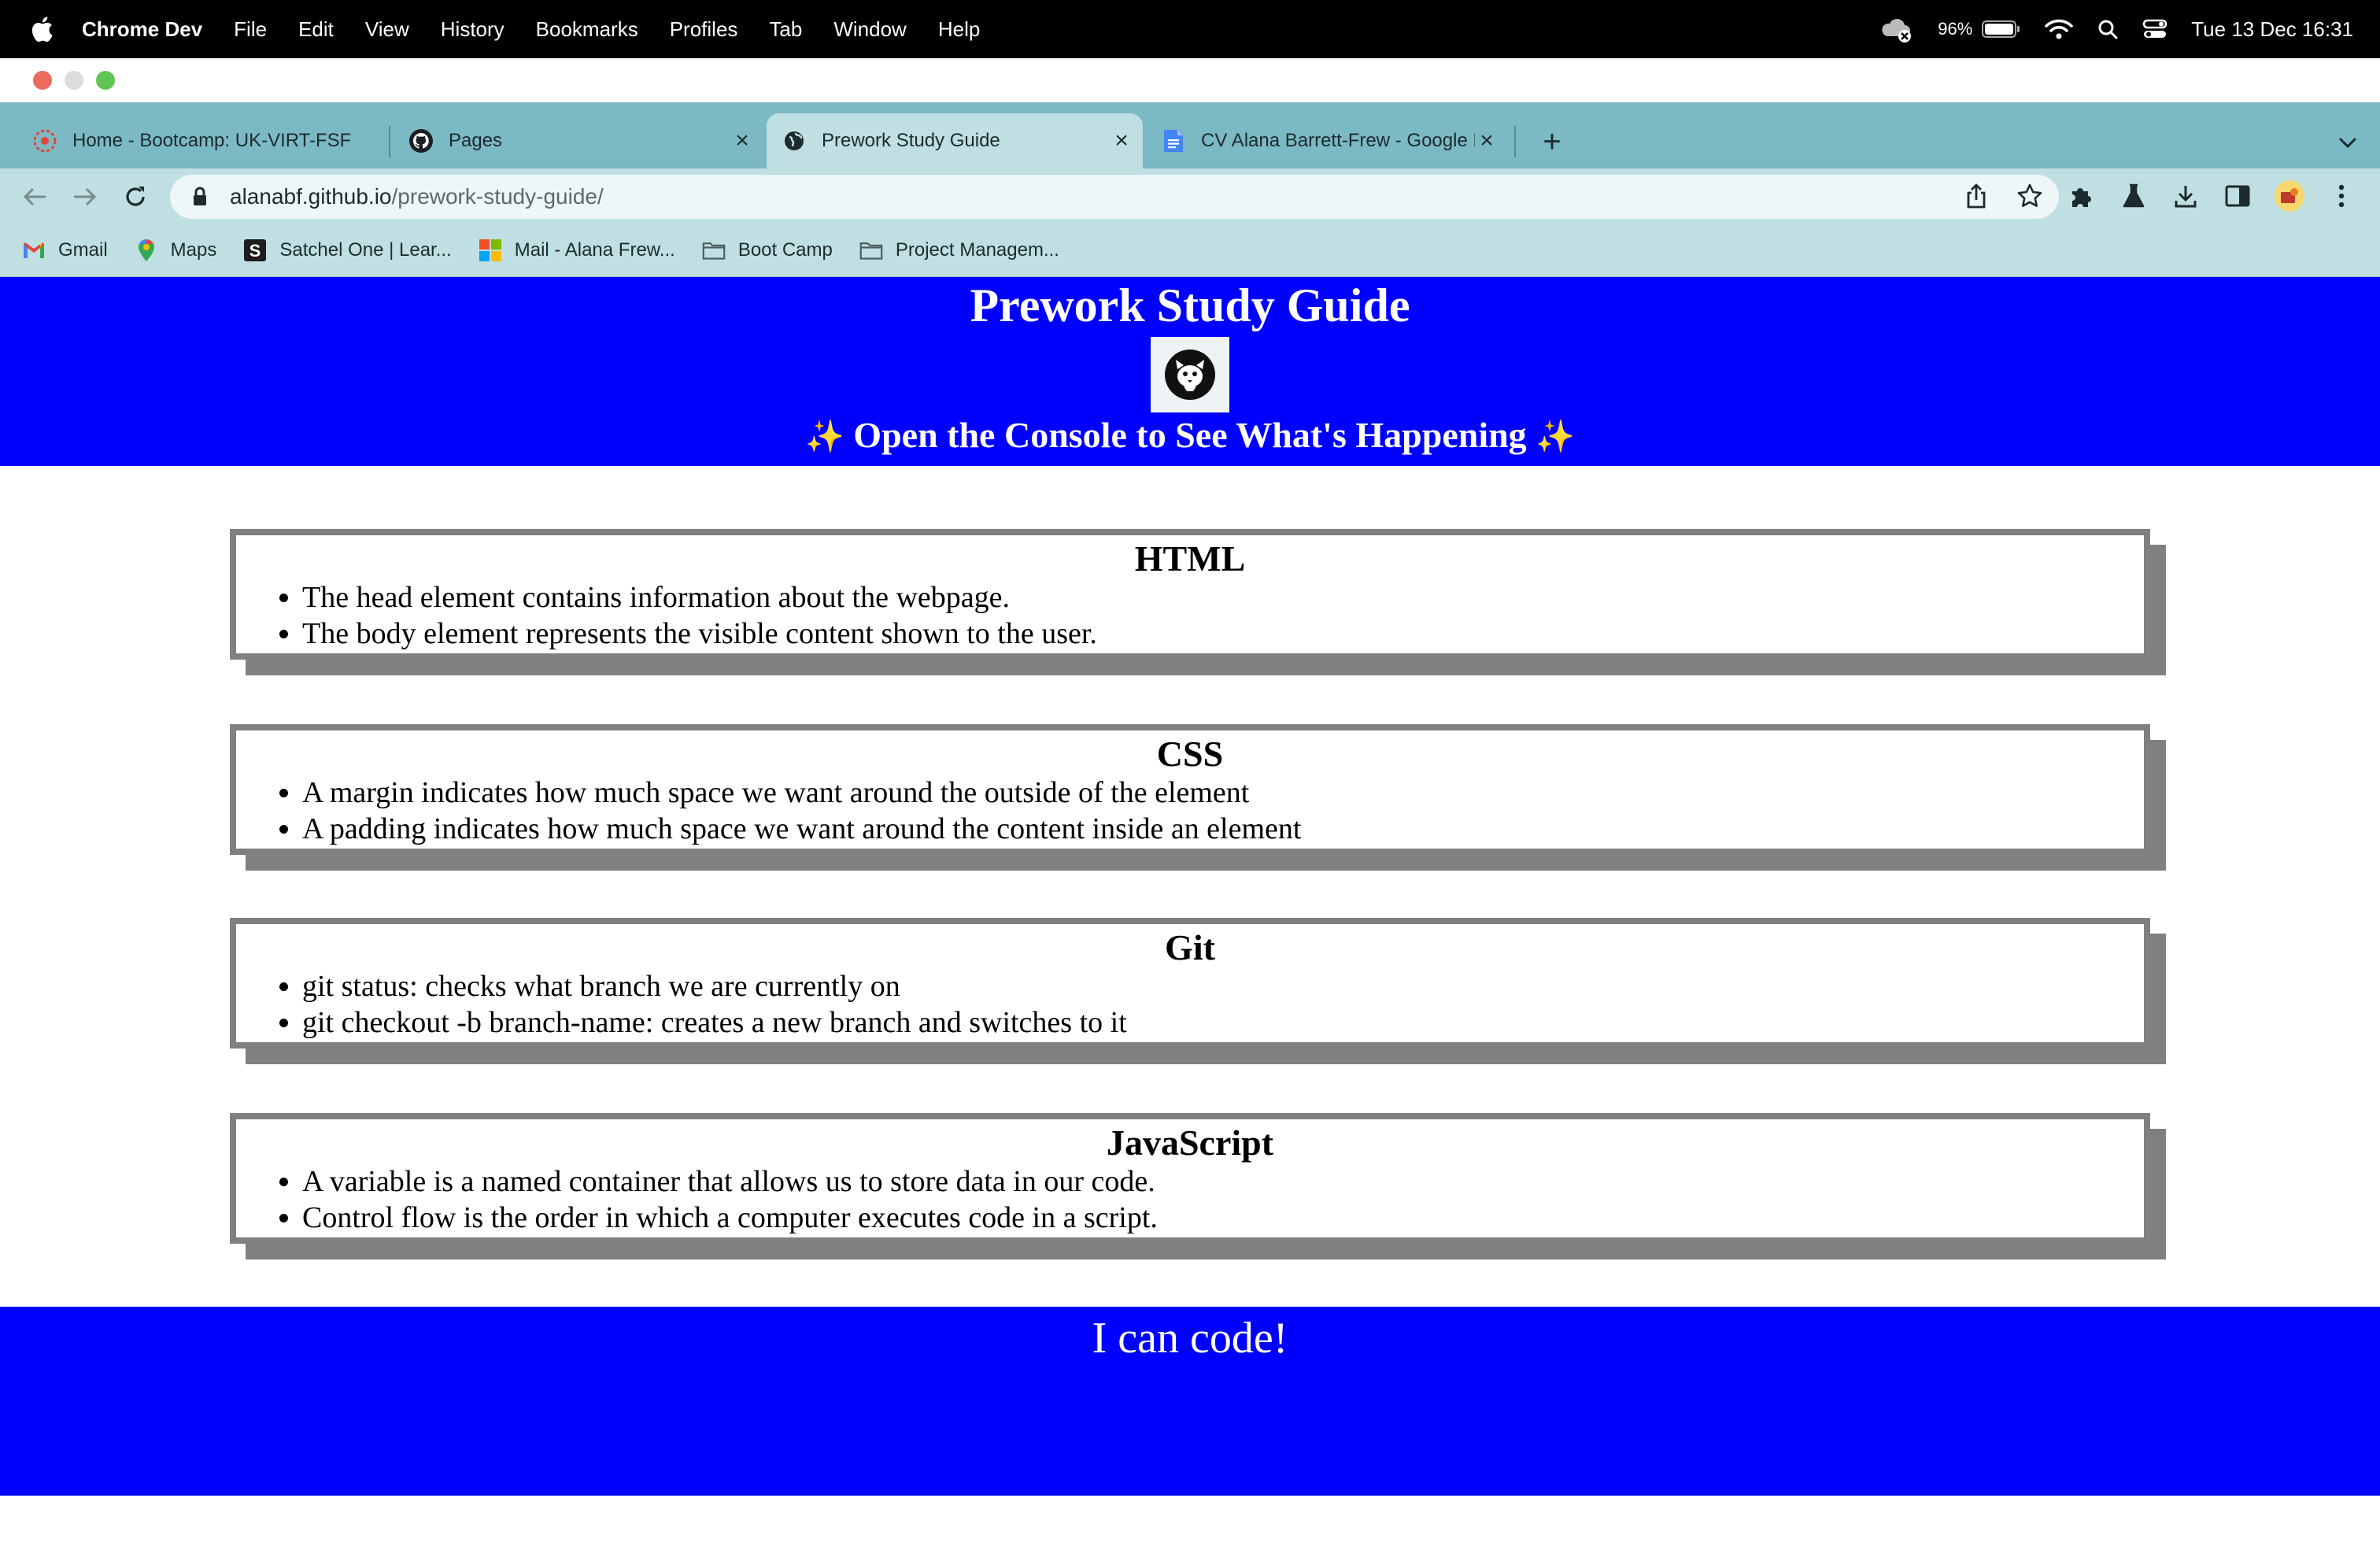  I want to click on cloud-sync-icon, so click(1896, 29).